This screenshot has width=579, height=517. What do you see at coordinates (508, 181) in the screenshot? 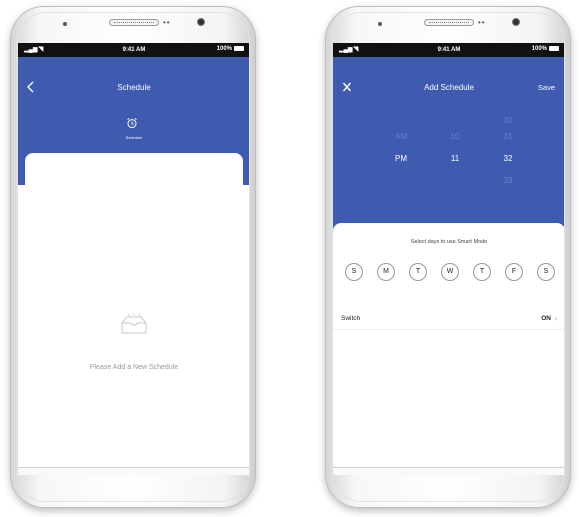
I see `picker-option: 33` at bounding box center [508, 181].